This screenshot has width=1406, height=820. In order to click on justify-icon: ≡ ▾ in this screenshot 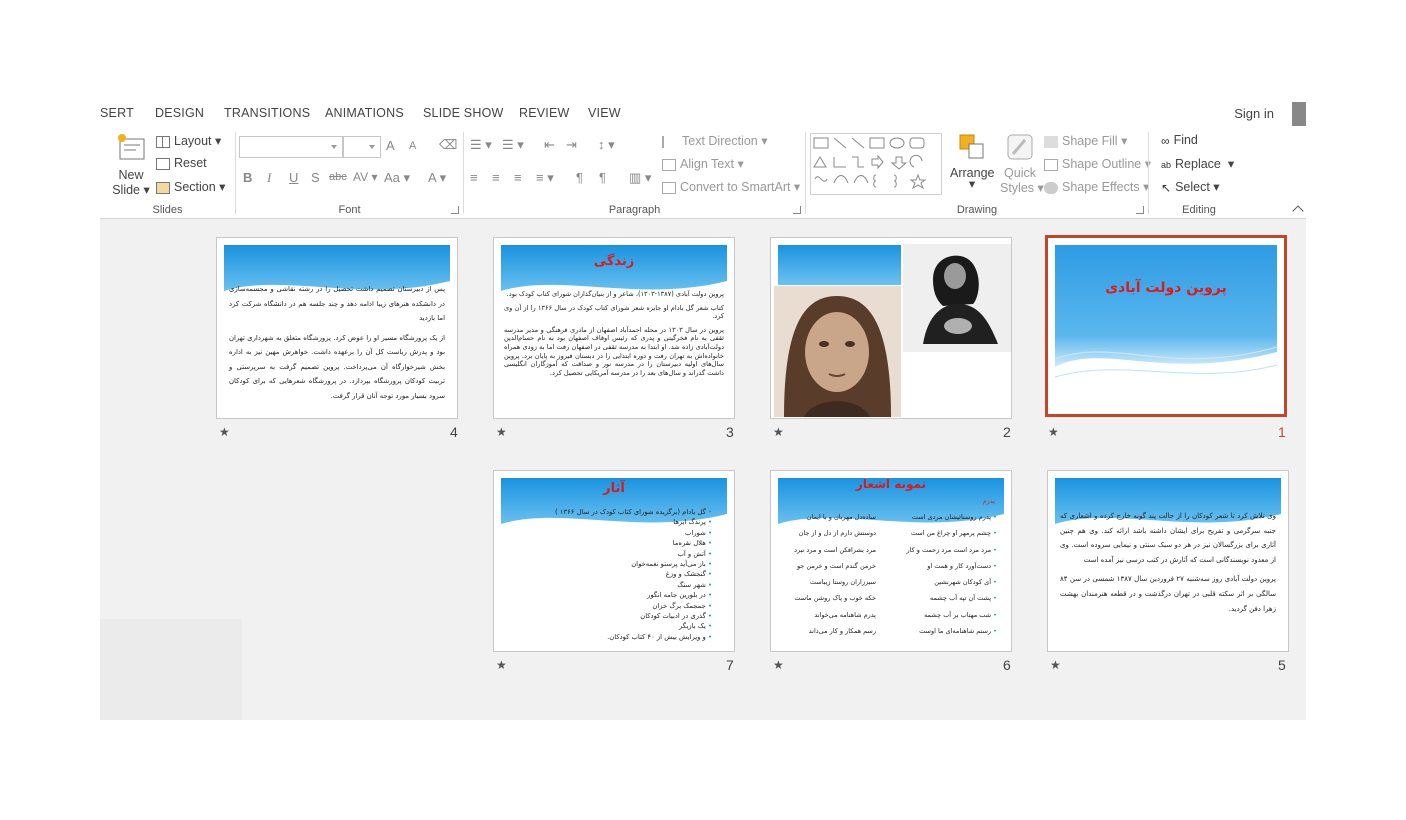, I will do `click(545, 178)`.